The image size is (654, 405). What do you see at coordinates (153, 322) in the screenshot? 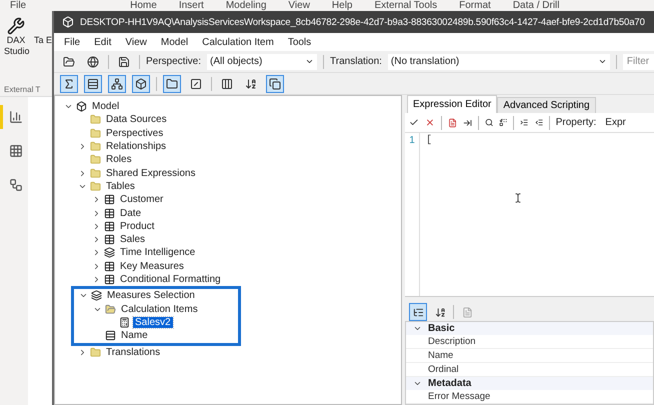
I see `tree-item: Salesv2` at bounding box center [153, 322].